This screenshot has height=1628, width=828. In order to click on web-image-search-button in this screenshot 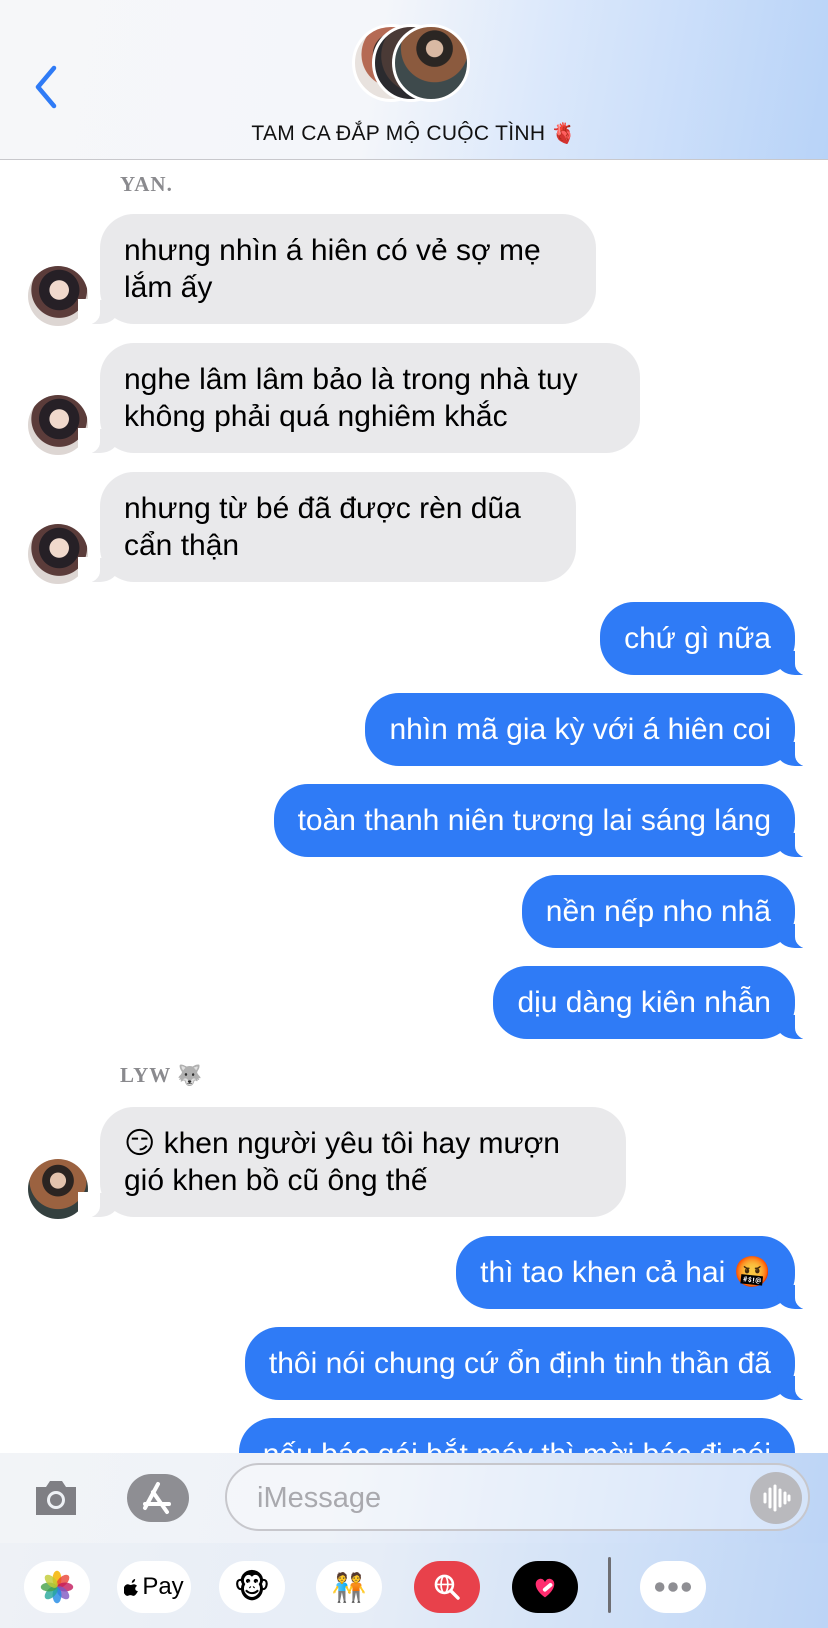, I will do `click(447, 1587)`.